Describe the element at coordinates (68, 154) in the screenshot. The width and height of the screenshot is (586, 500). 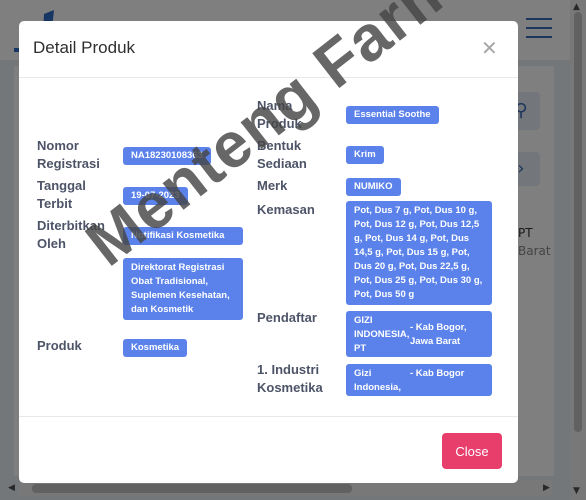
I see `nomor-registrasi-label: Nomor Registrasi` at that location.